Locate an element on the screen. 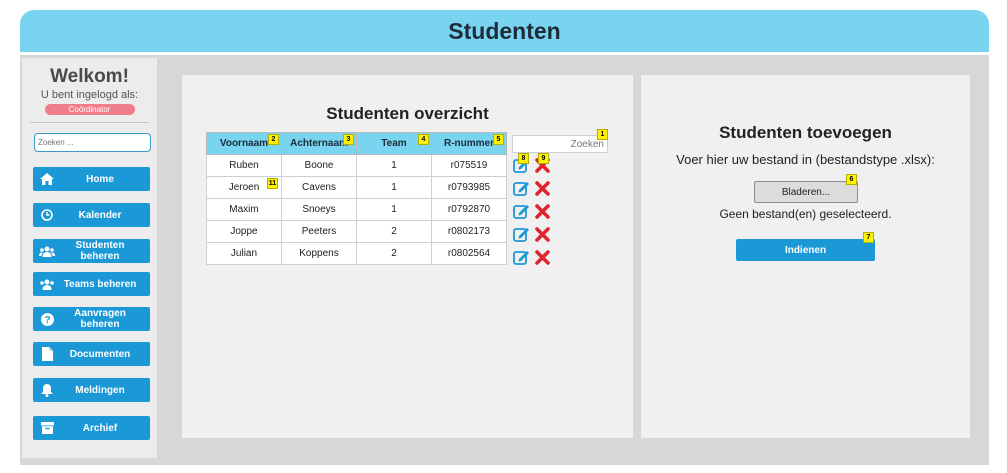 The image size is (1007, 473). sidebar-item-kalender: Kalender is located at coordinates (91, 215).